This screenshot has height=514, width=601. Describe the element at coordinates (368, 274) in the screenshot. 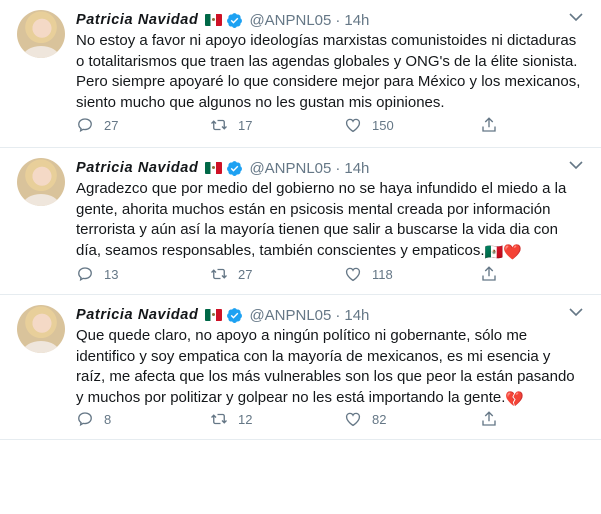

I see `like-button: 118` at that location.